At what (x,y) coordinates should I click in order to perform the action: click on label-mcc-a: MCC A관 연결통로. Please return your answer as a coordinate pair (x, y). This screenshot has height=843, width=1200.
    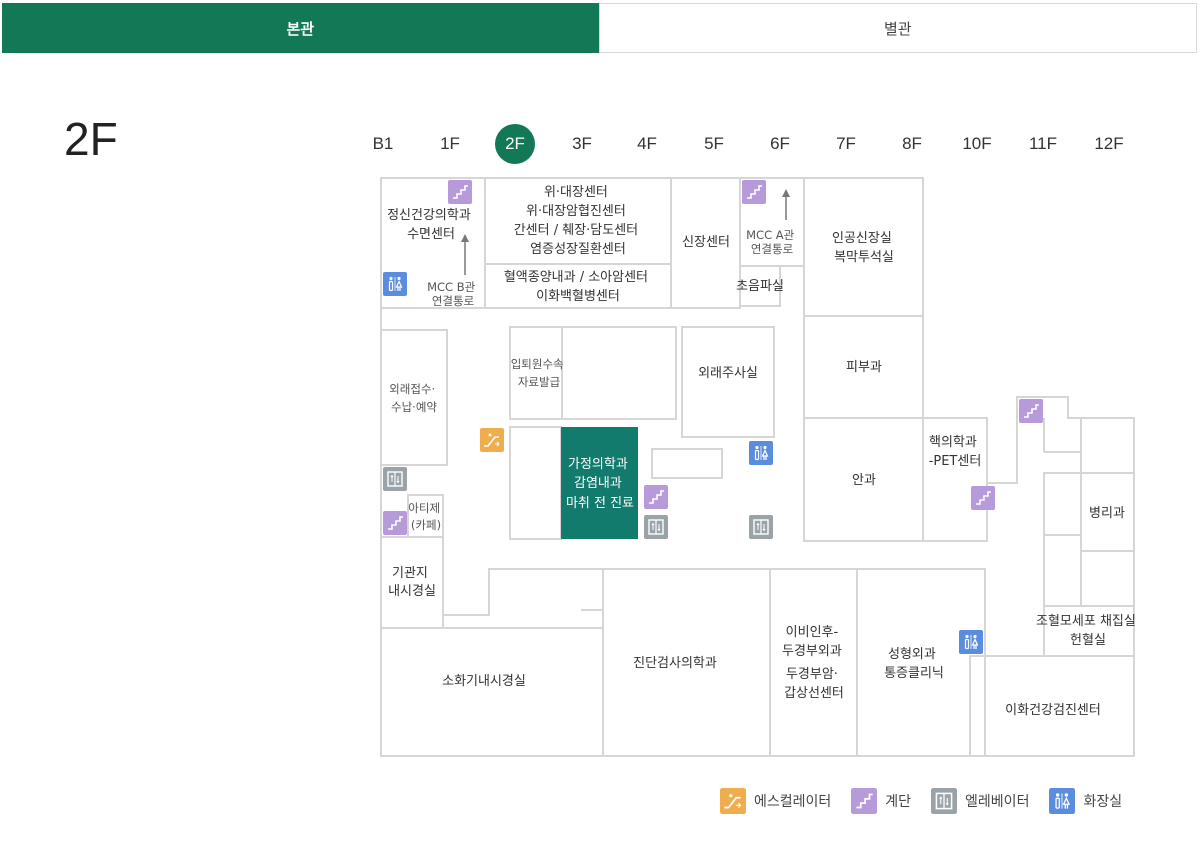
    Looking at the image, I should click on (772, 242).